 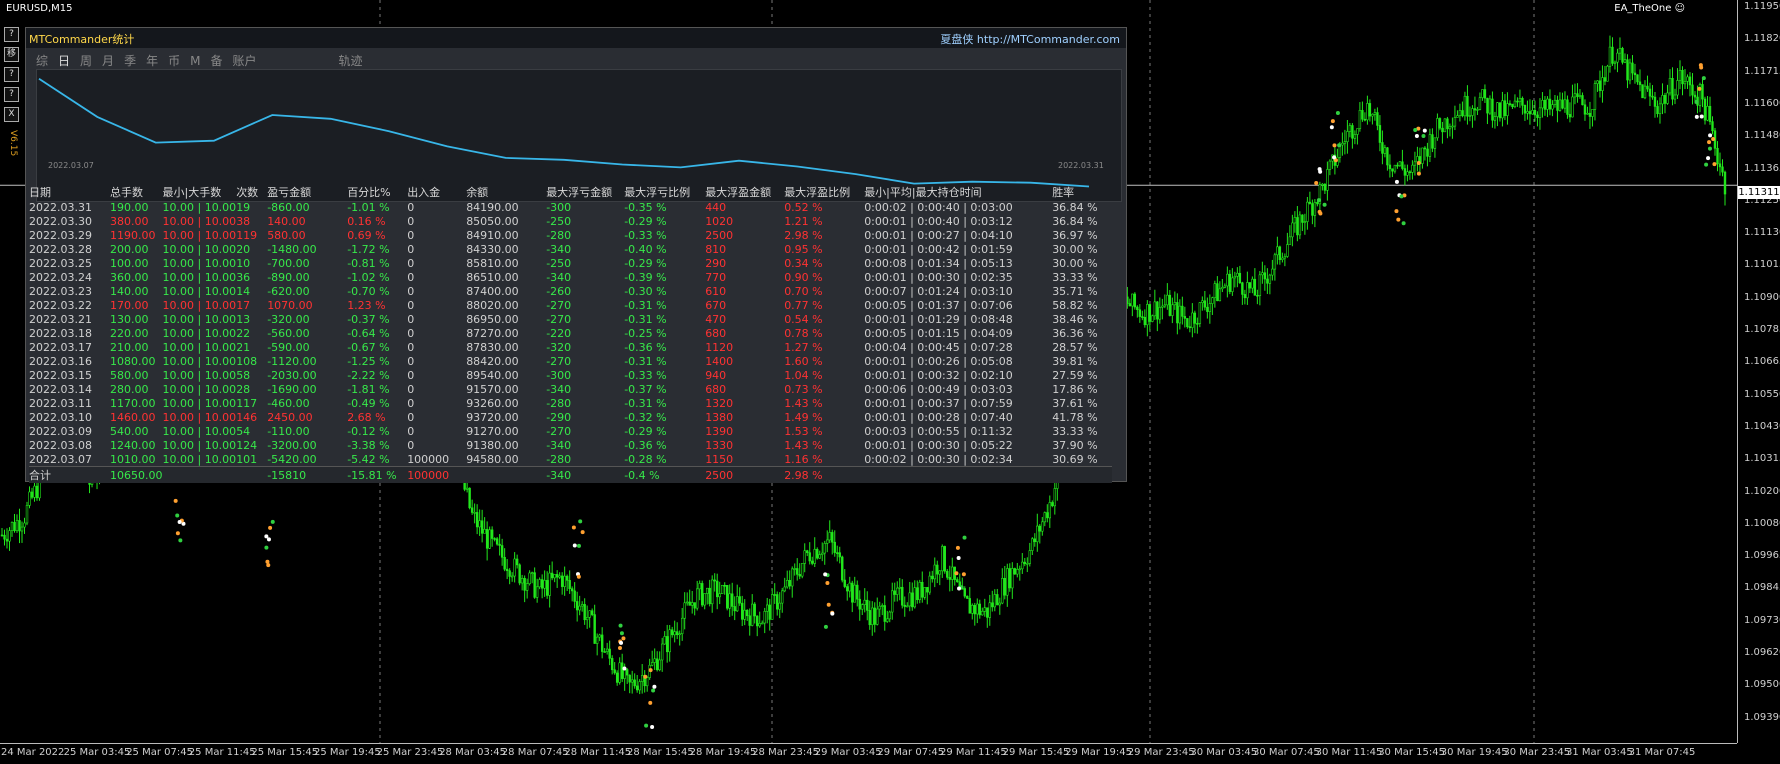 I want to click on cell-pnl: -1120.00, so click(x=292, y=361).